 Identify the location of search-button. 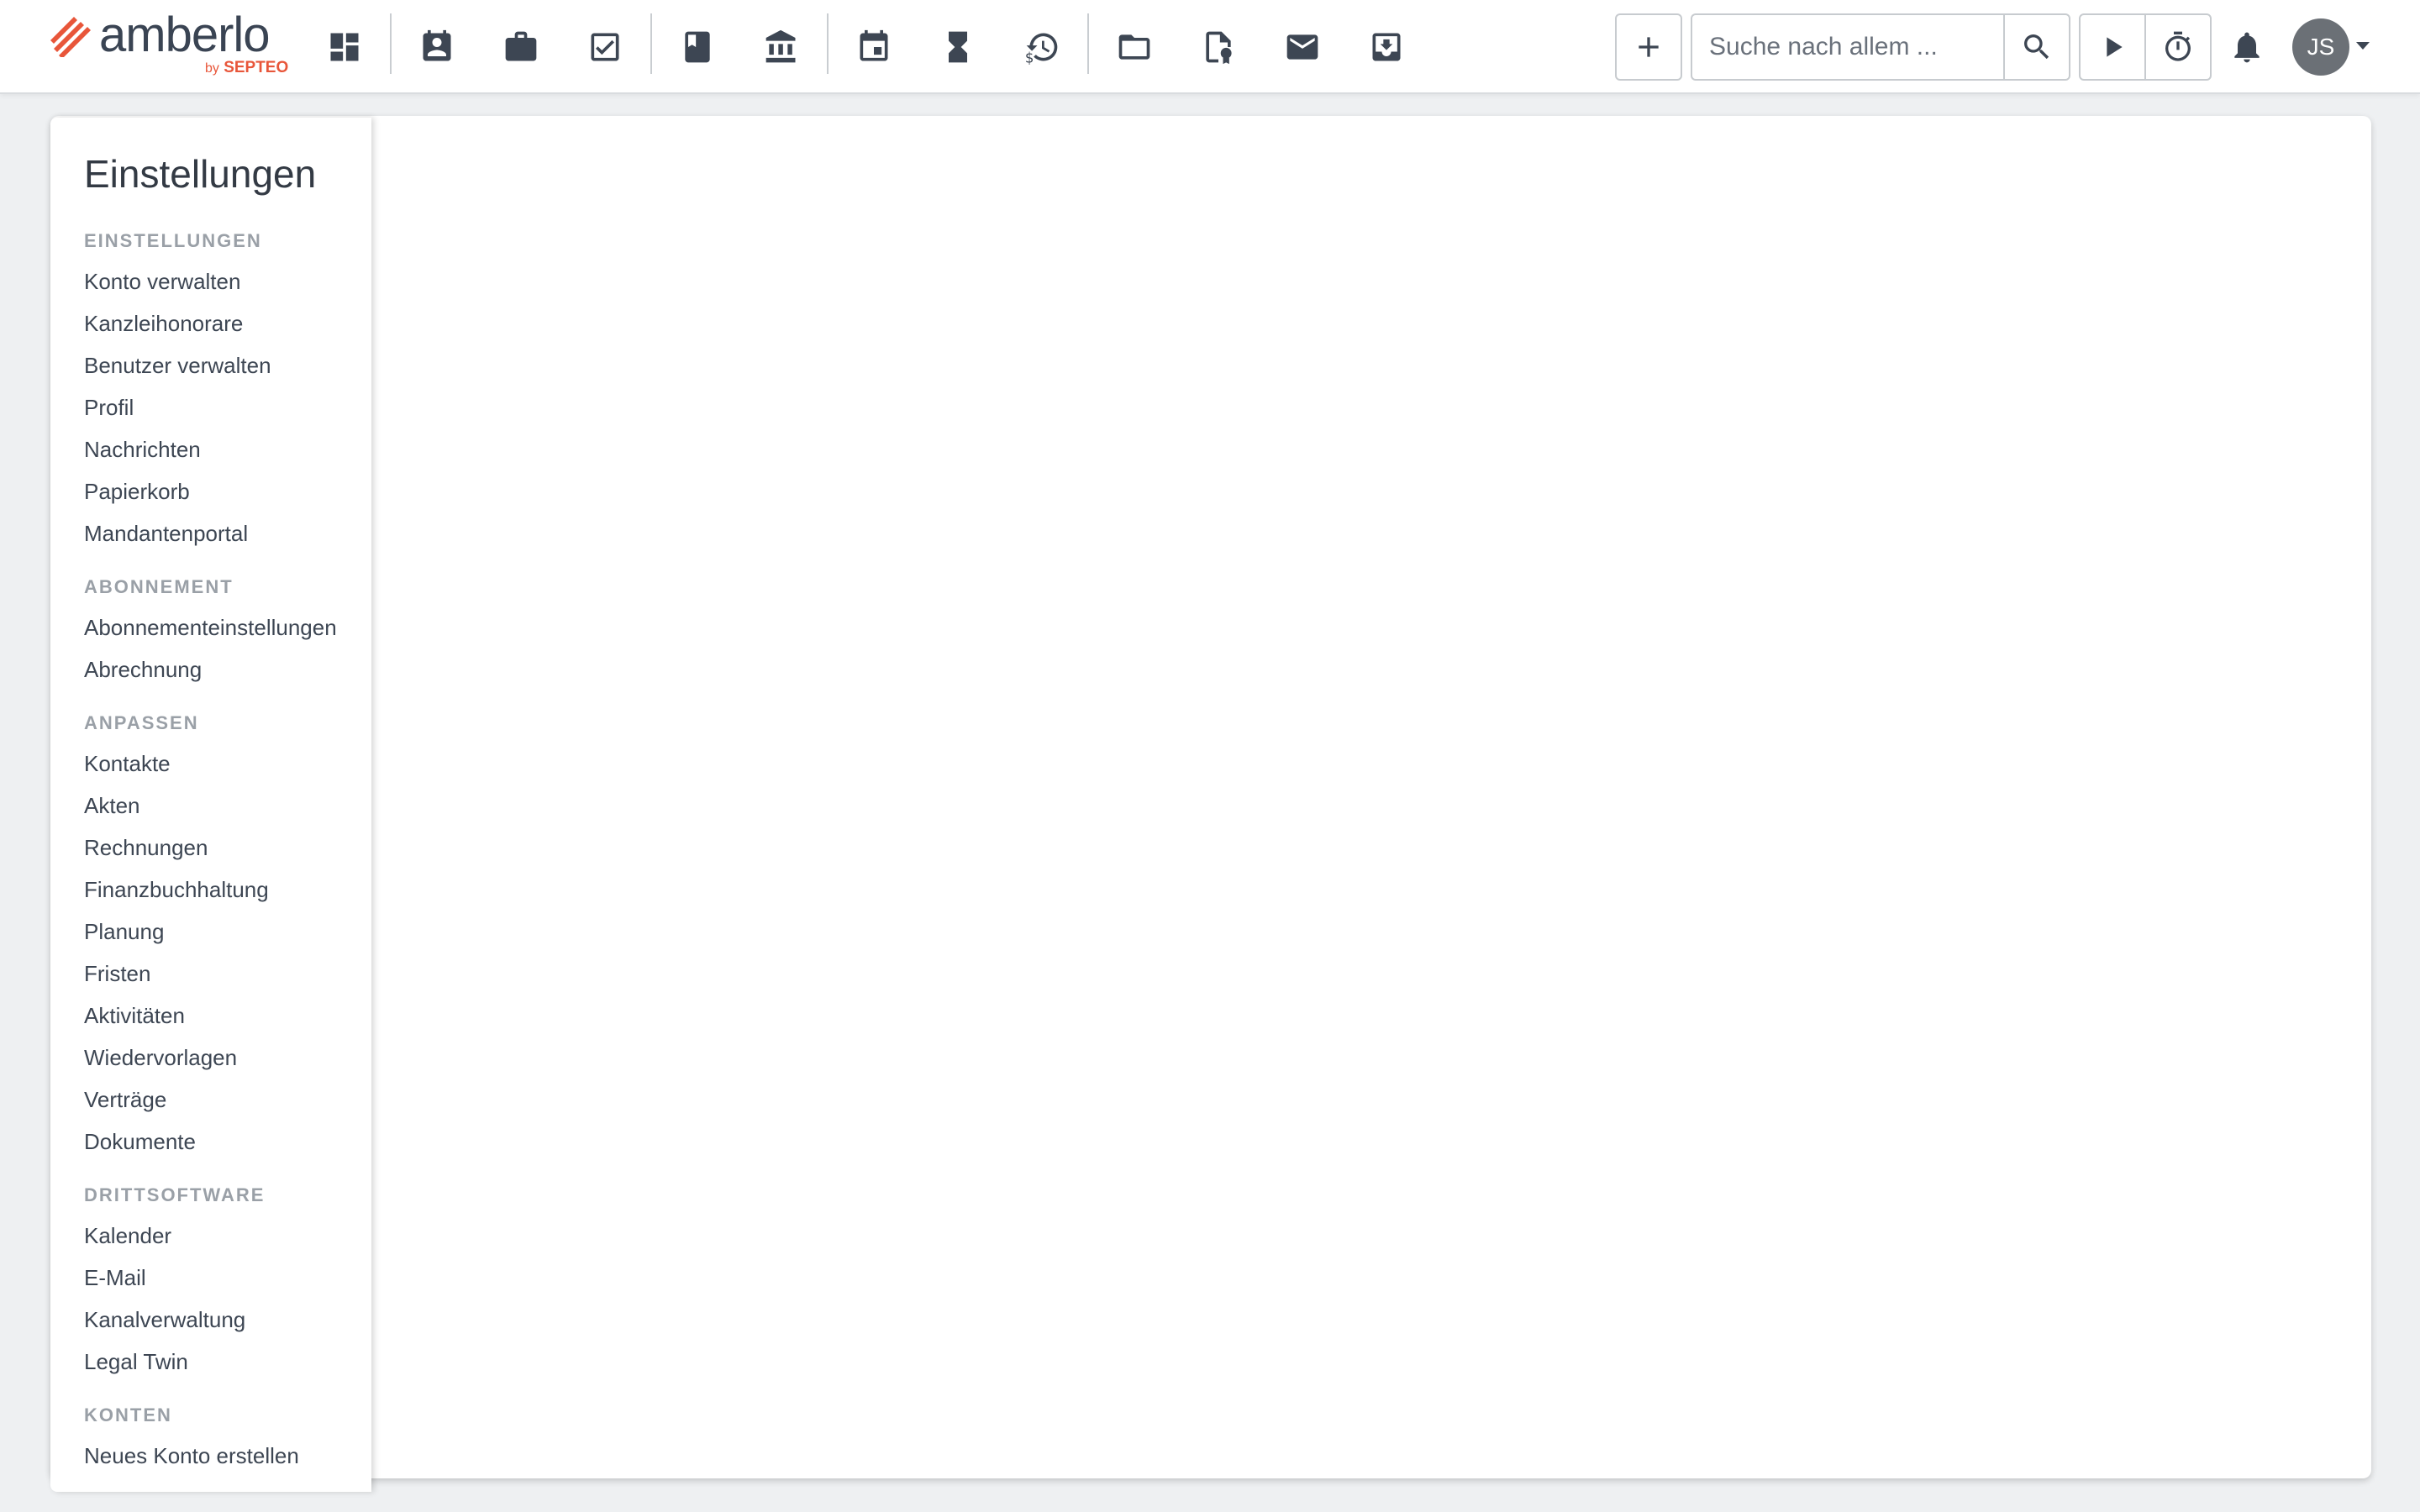
(2037, 47).